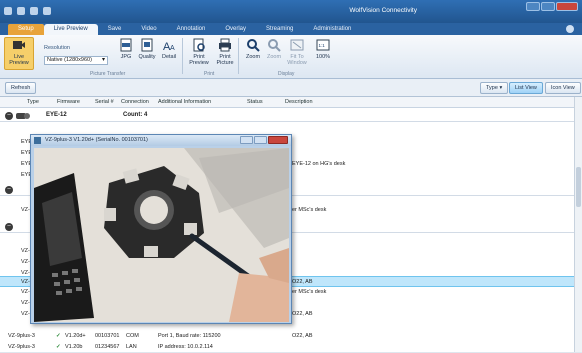  Describe the element at coordinates (225, 45) in the screenshot. I see `printer-icon` at that location.